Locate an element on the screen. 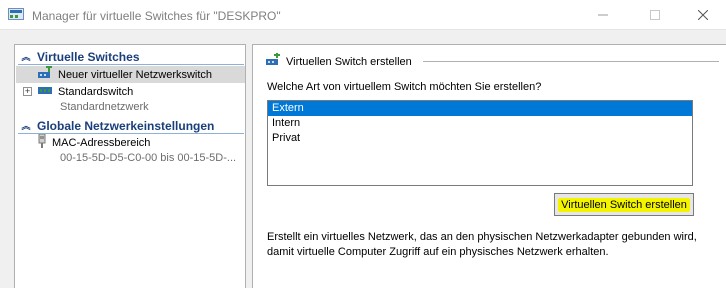 The image size is (726, 288). switch-type-option-intern: Intern is located at coordinates (480, 123).